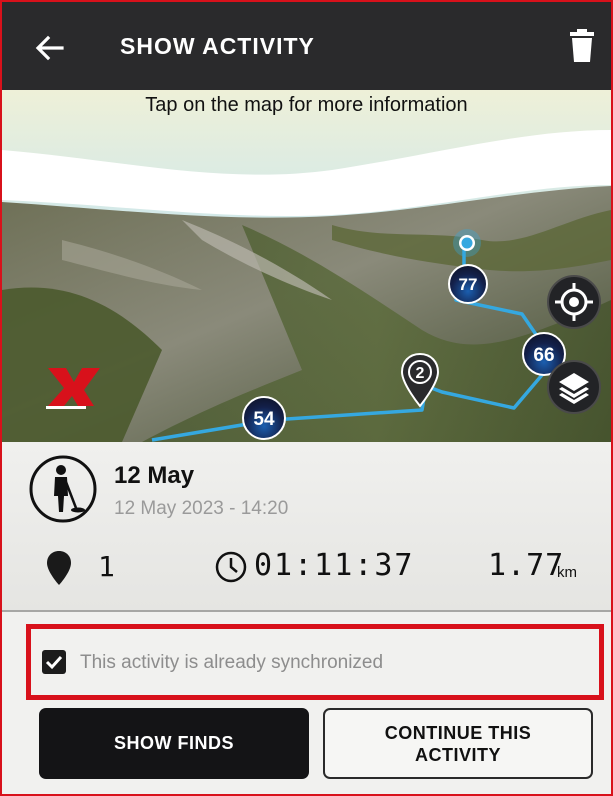 This screenshot has width=613, height=796. Describe the element at coordinates (420, 373) in the screenshot. I see `find-pin-label: 2` at that location.